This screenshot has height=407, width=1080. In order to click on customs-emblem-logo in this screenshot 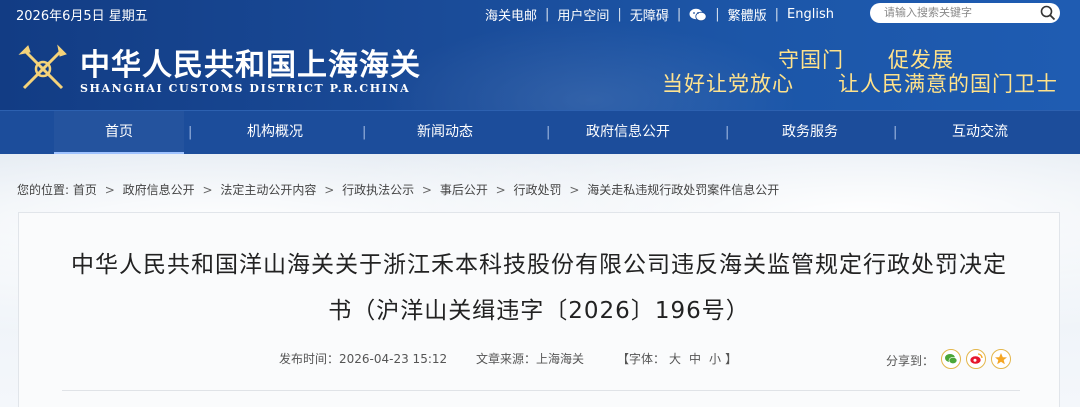, I will do `click(43, 67)`.